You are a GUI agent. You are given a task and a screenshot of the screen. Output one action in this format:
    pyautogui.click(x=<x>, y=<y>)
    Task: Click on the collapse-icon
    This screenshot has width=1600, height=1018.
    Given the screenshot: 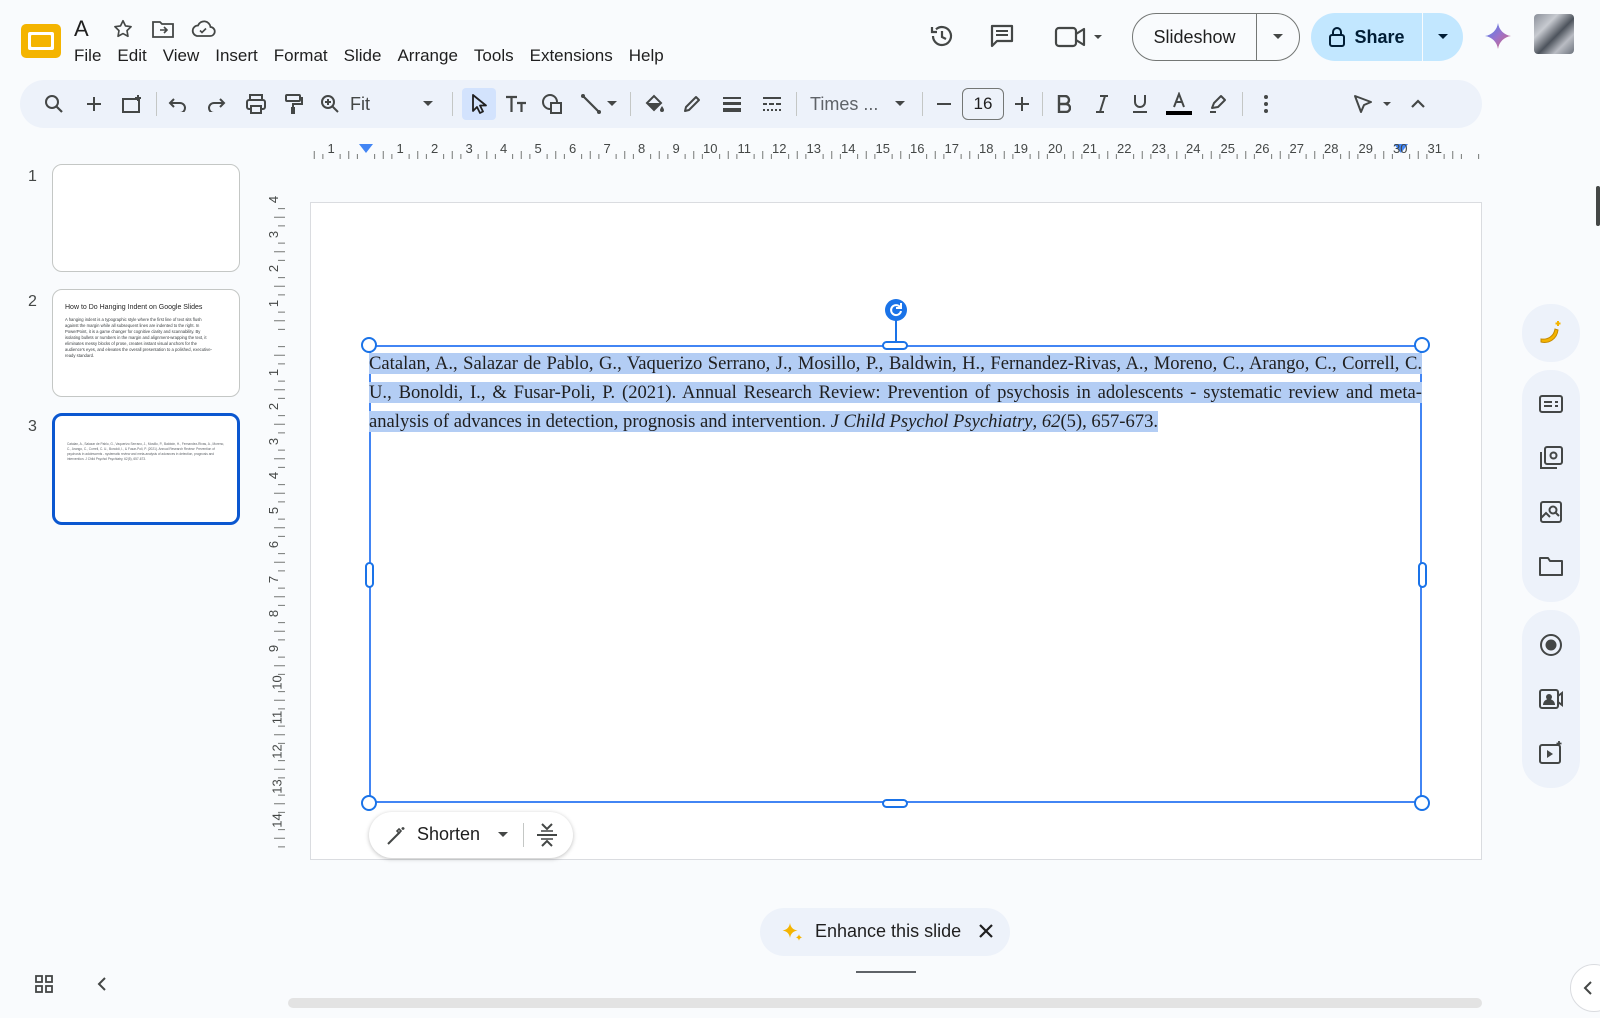 What is the action you would take?
    pyautogui.click(x=1418, y=104)
    